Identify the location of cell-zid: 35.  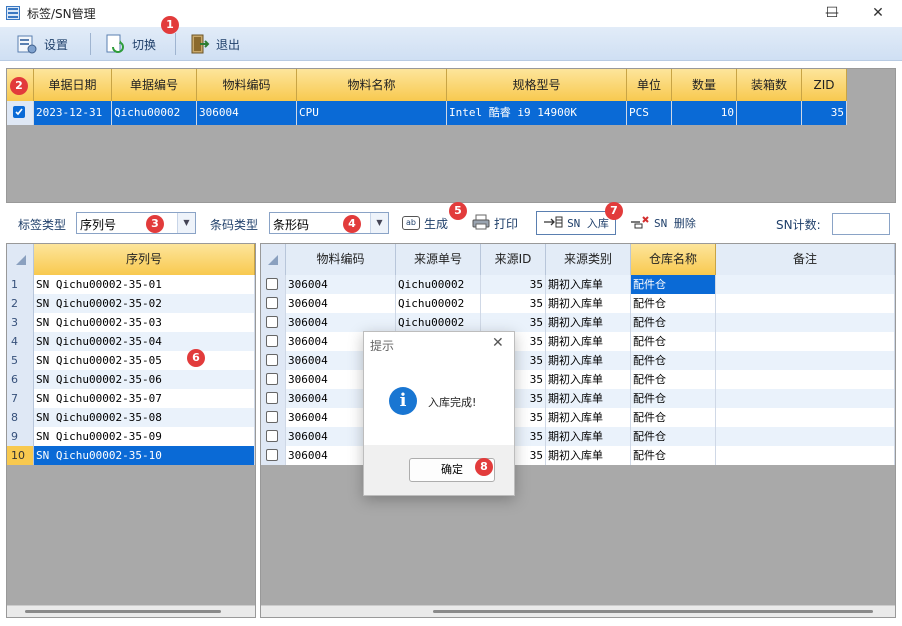
(824, 113).